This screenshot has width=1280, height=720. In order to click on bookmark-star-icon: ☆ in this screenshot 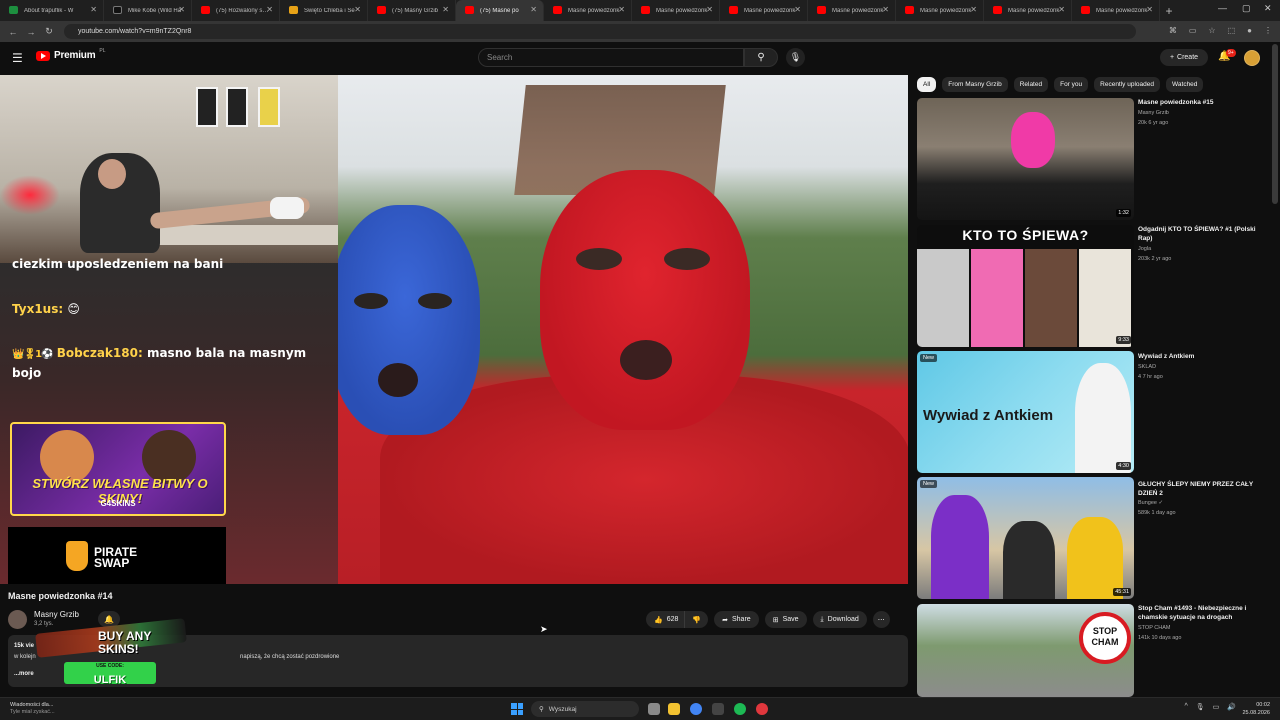, I will do `click(1211, 30)`.